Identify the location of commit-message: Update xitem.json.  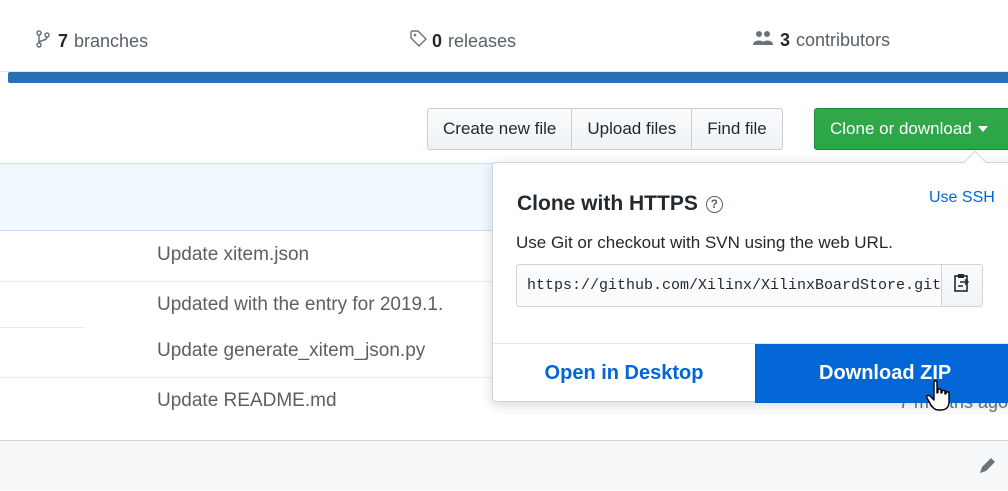
(233, 255).